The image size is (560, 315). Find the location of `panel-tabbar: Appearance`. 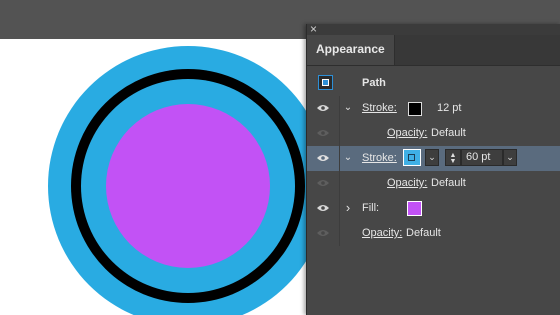

panel-tabbar: Appearance is located at coordinates (433, 50).